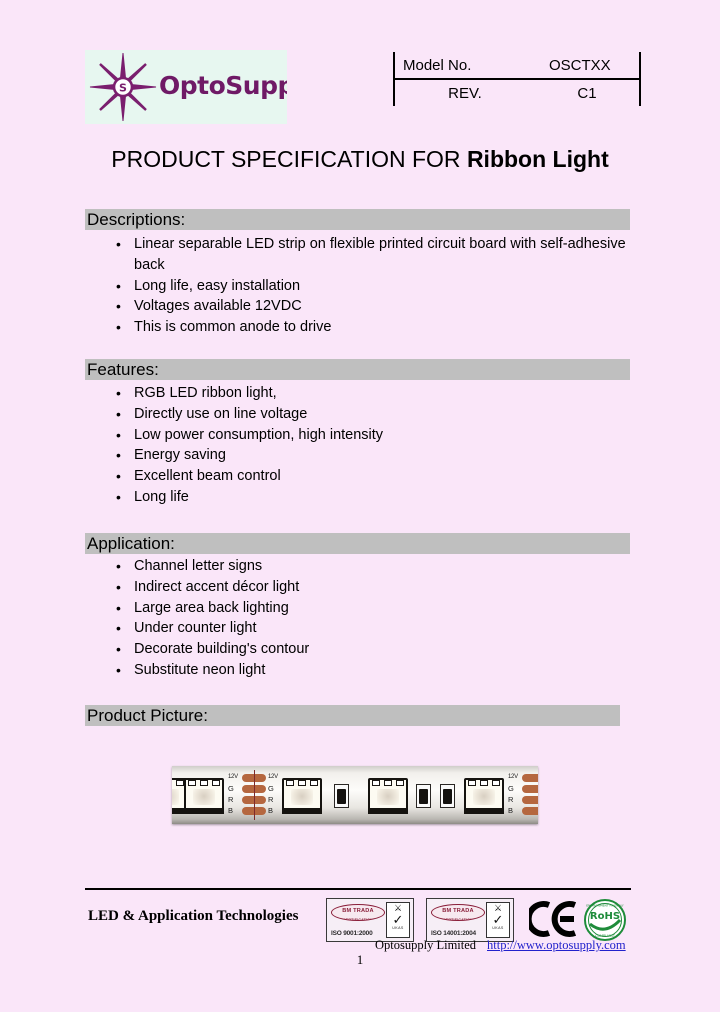 The image size is (720, 1012). Describe the element at coordinates (383, 414) in the screenshot. I see `list-item: Directly use on line voltage` at that location.